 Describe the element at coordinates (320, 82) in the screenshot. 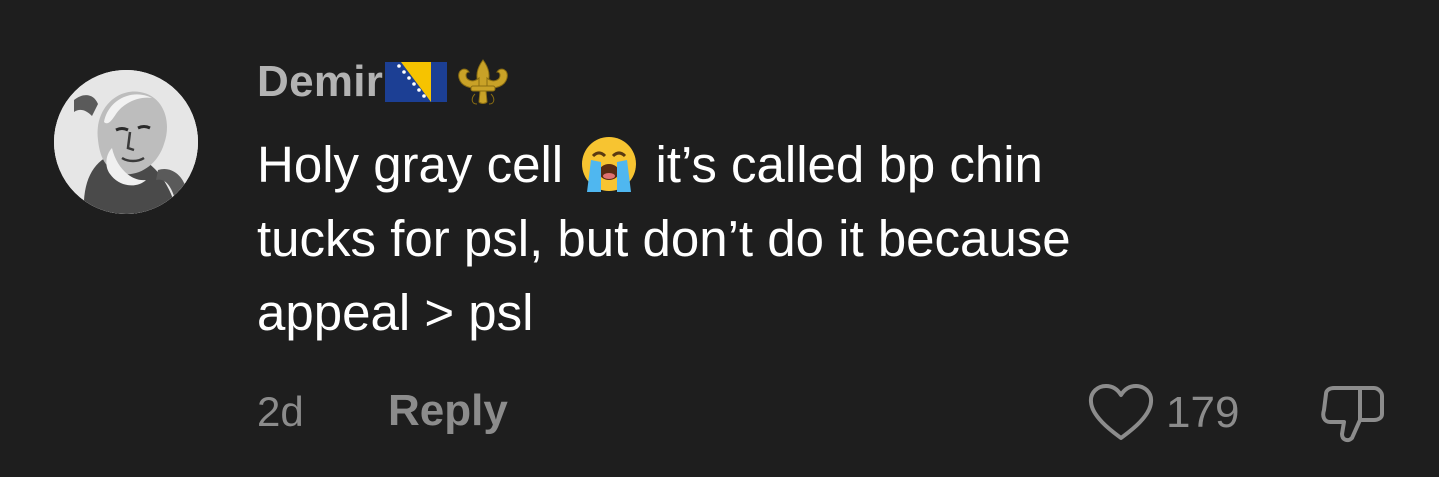

I see `username: Demir` at that location.